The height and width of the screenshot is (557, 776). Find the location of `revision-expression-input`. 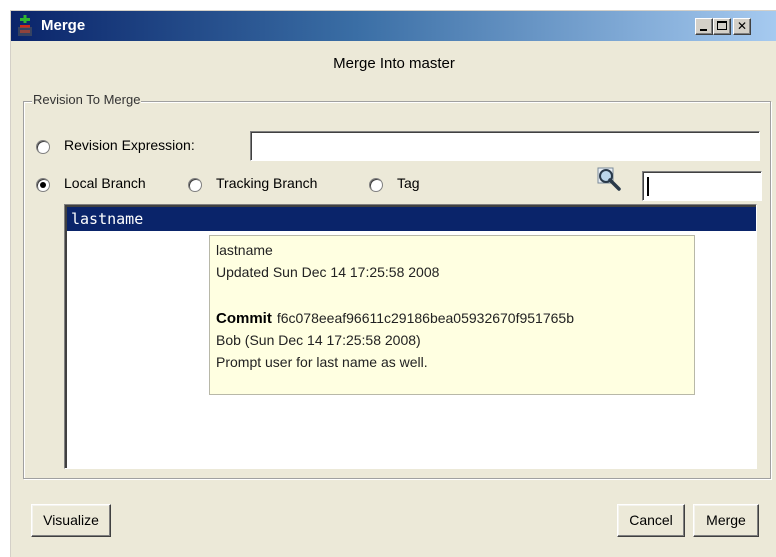

revision-expression-input is located at coordinates (505, 146).